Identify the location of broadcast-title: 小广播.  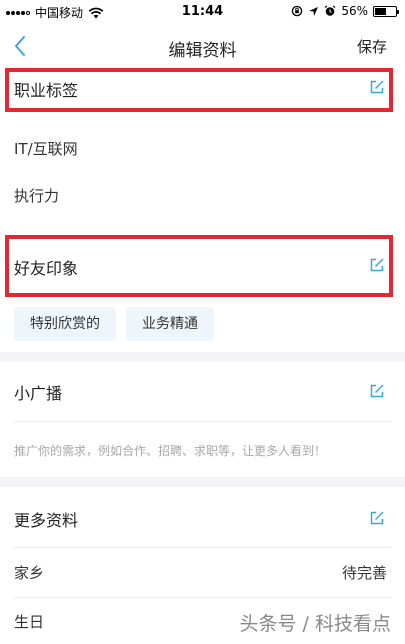
(38, 393).